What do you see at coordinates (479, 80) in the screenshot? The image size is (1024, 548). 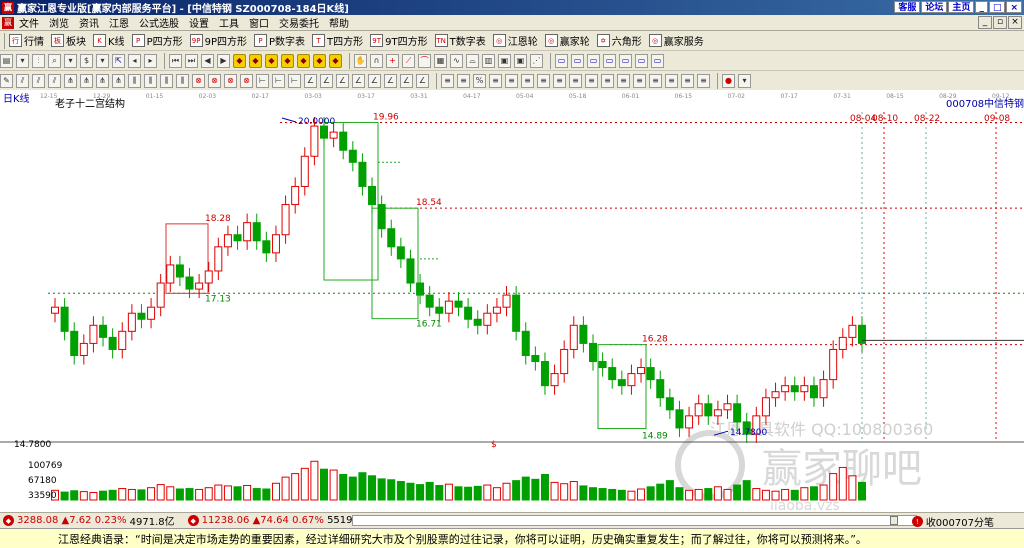 I see `percent-icon: %` at bounding box center [479, 80].